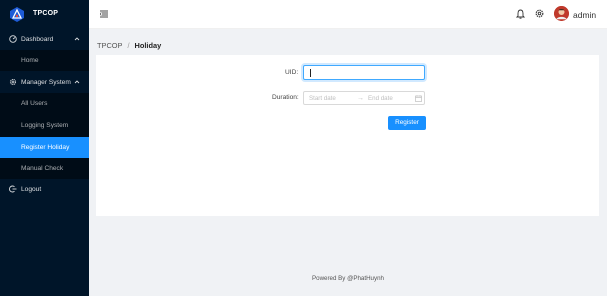 This screenshot has width=607, height=296. I want to click on date-range-picker: Start date → End date, so click(364, 98).